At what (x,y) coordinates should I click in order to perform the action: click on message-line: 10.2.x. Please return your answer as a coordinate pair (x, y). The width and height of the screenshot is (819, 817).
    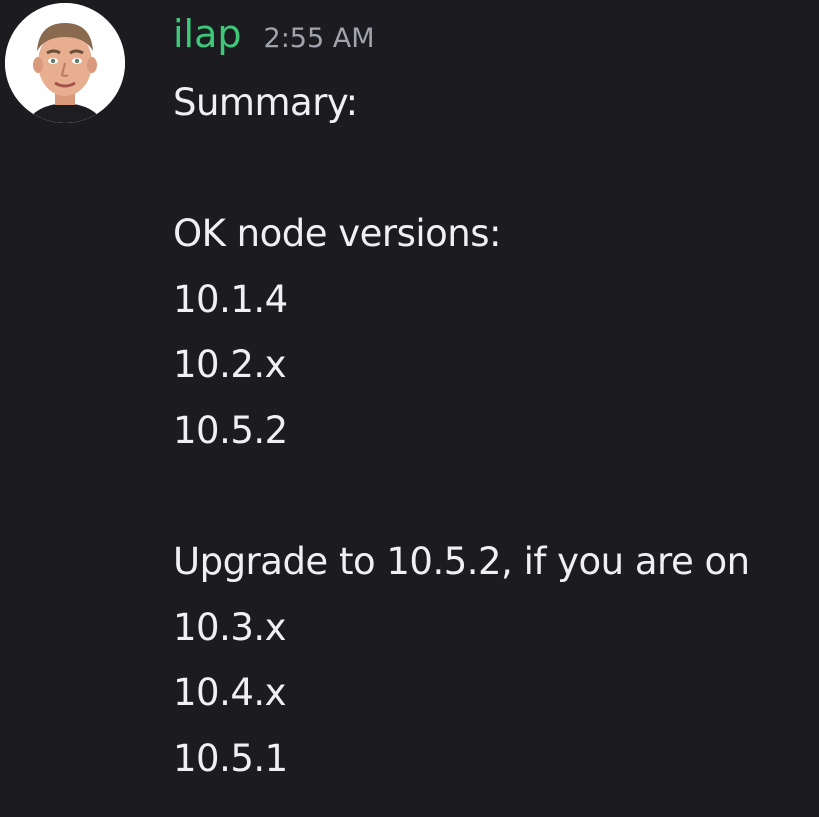
    Looking at the image, I should click on (230, 365).